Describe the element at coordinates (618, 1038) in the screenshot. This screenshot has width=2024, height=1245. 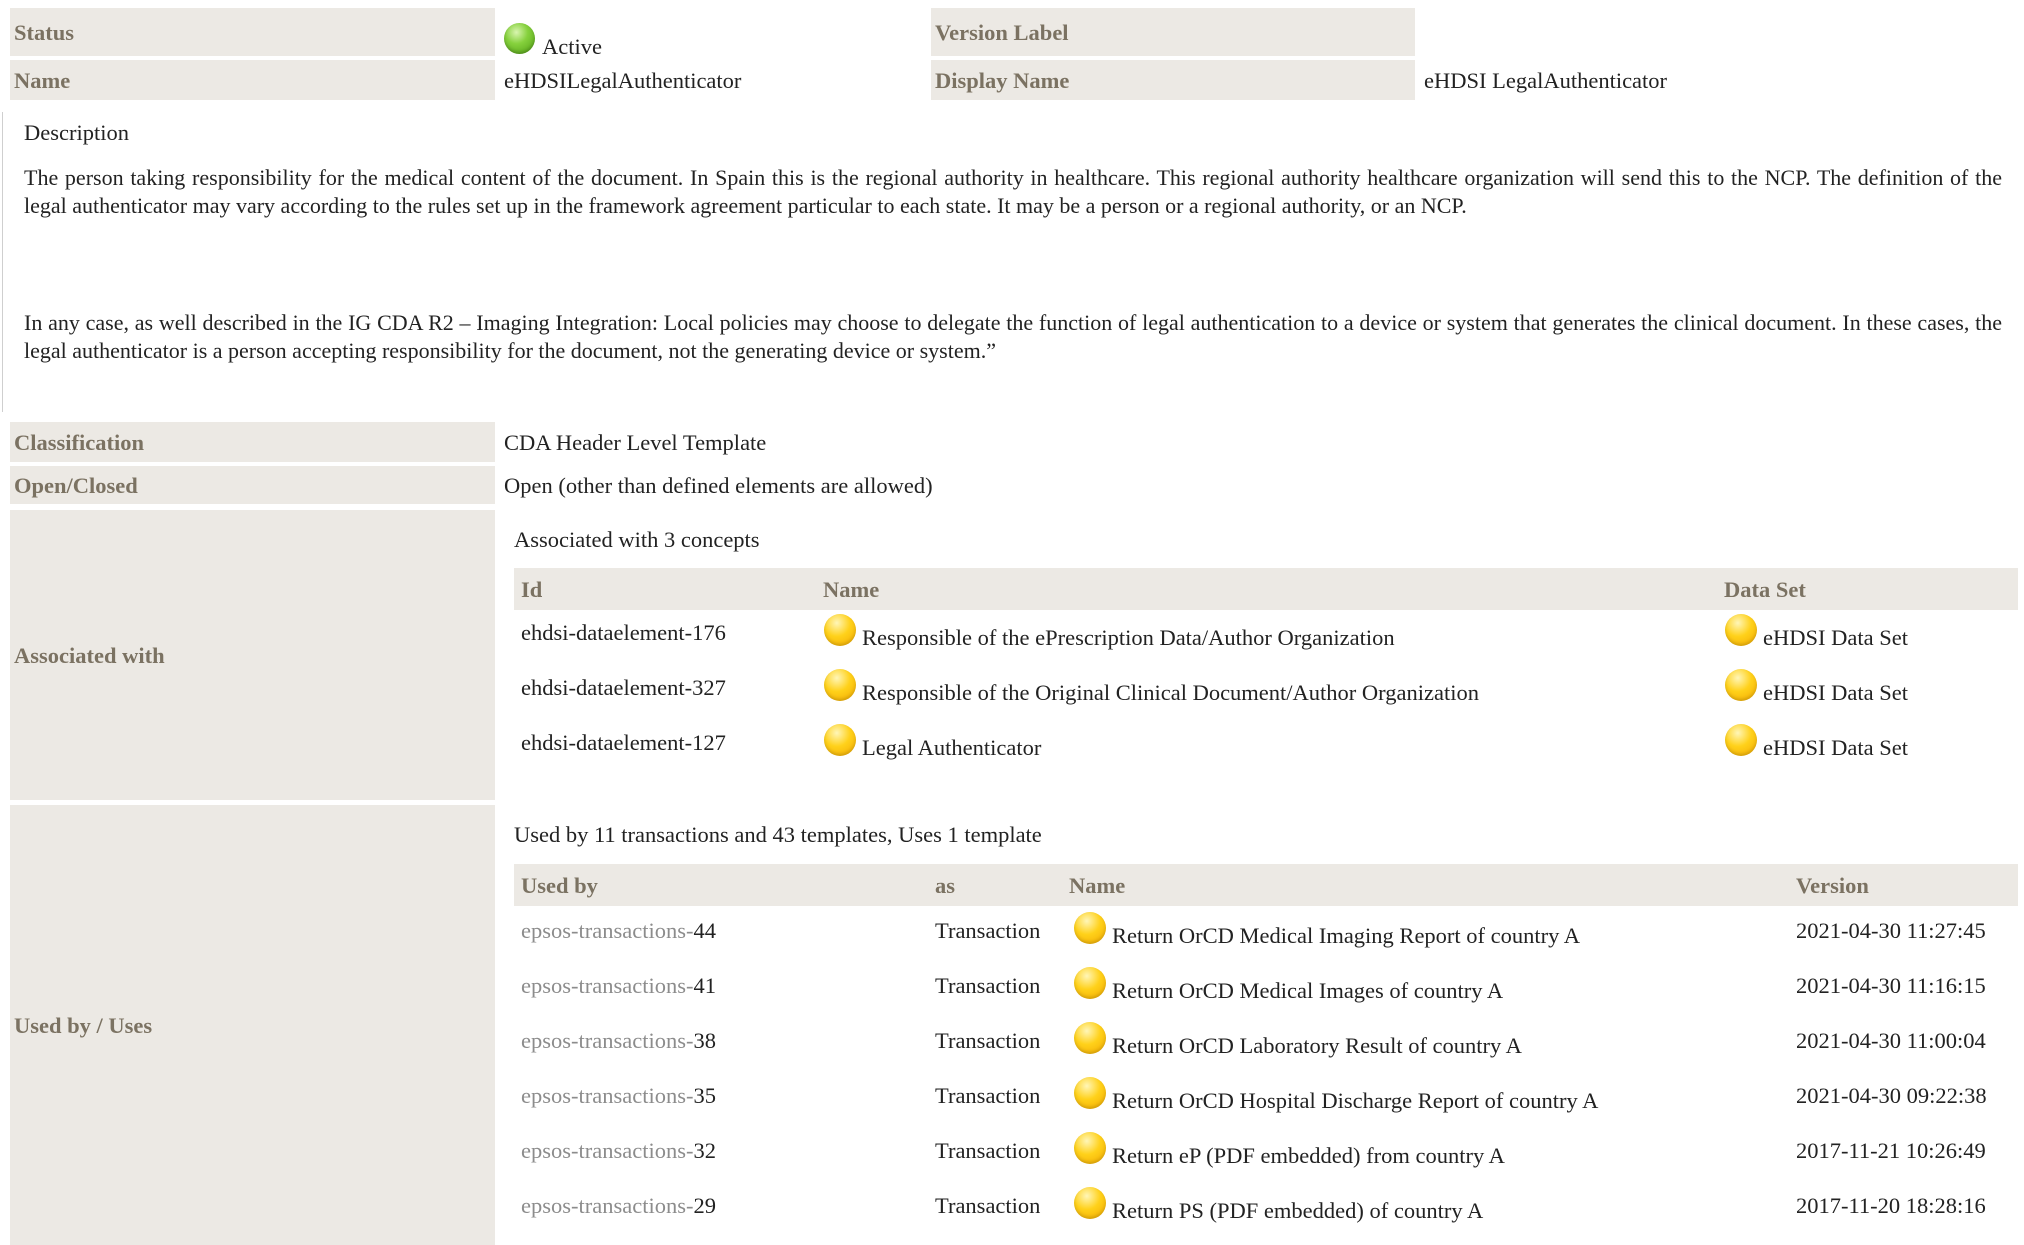
I see `transaction-link: epsos-transactions- 38` at that location.